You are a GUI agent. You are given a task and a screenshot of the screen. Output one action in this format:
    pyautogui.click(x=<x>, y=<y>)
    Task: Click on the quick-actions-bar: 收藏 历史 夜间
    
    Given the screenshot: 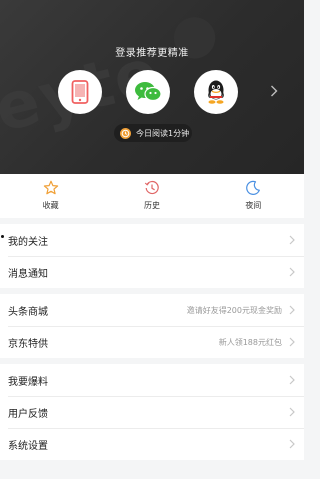 What is the action you would take?
    pyautogui.click(x=152, y=196)
    